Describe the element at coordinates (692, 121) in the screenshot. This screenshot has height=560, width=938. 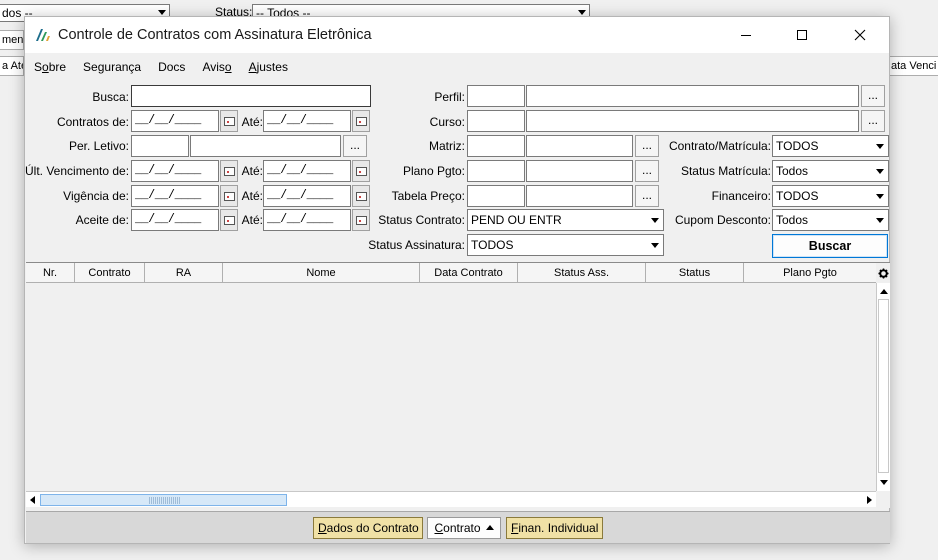
I see `curso-desc-input` at that location.